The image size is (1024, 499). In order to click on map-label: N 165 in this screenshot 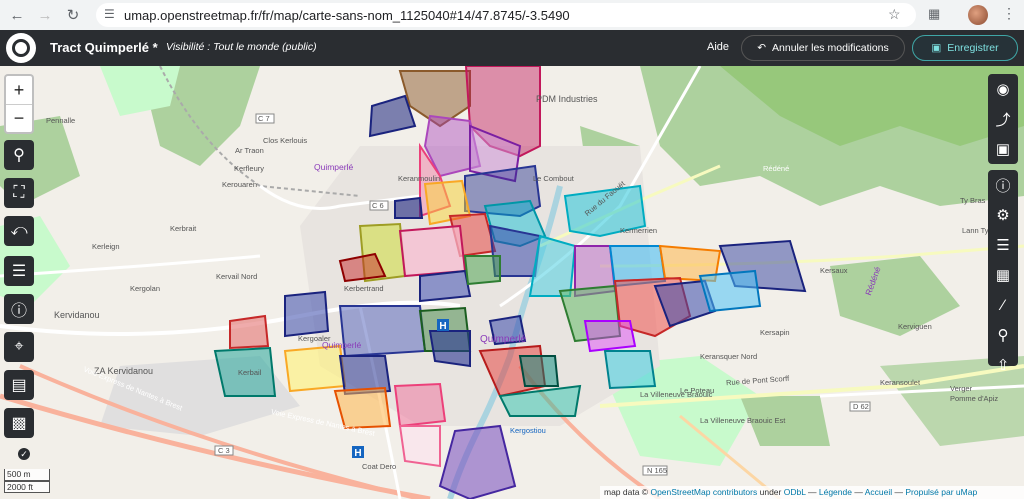, I will do `click(657, 470)`.